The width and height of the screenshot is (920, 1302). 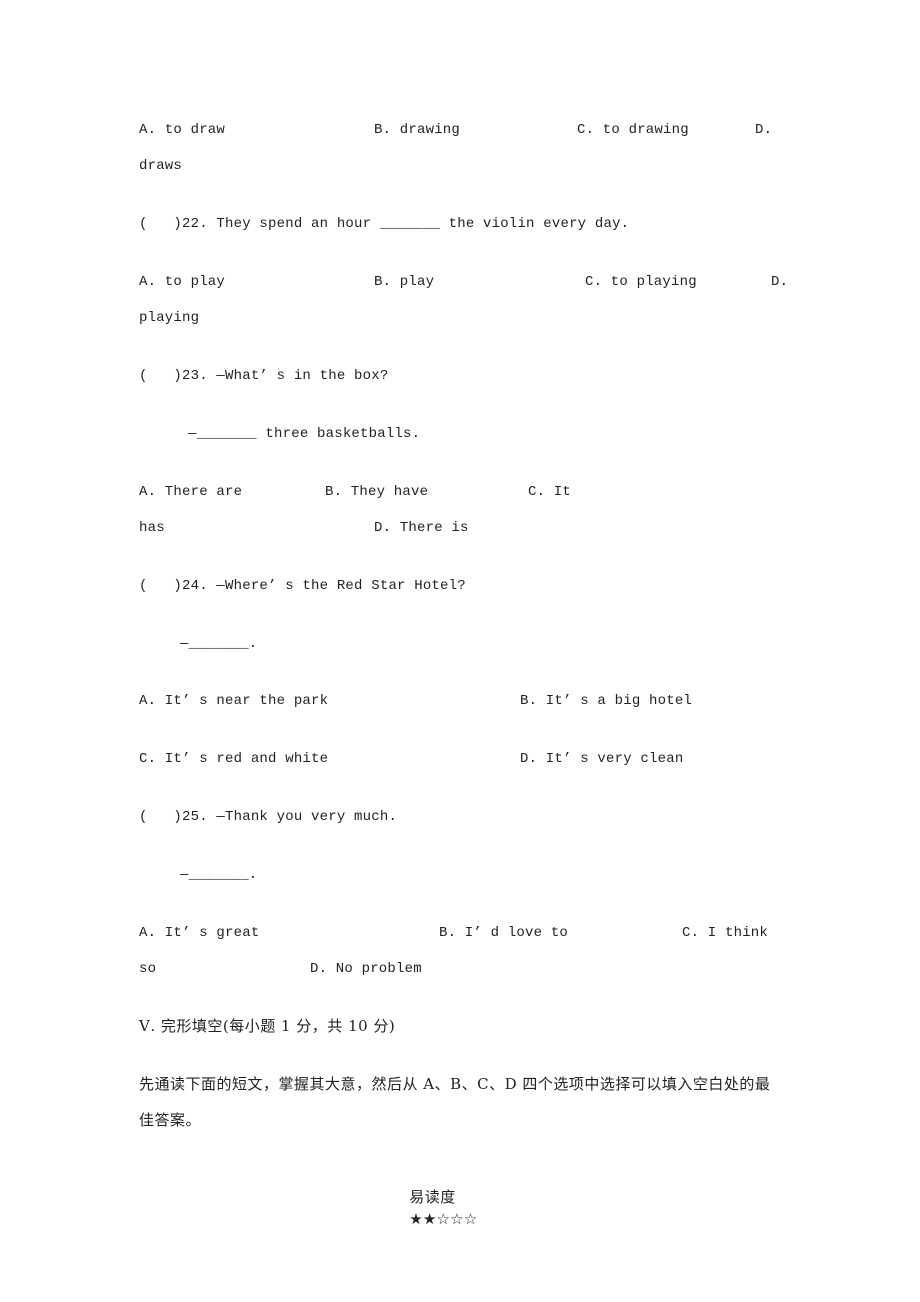 What do you see at coordinates (264, 376) in the screenshot?
I see `q23-stem: ( )23. —What’ s in the box?` at bounding box center [264, 376].